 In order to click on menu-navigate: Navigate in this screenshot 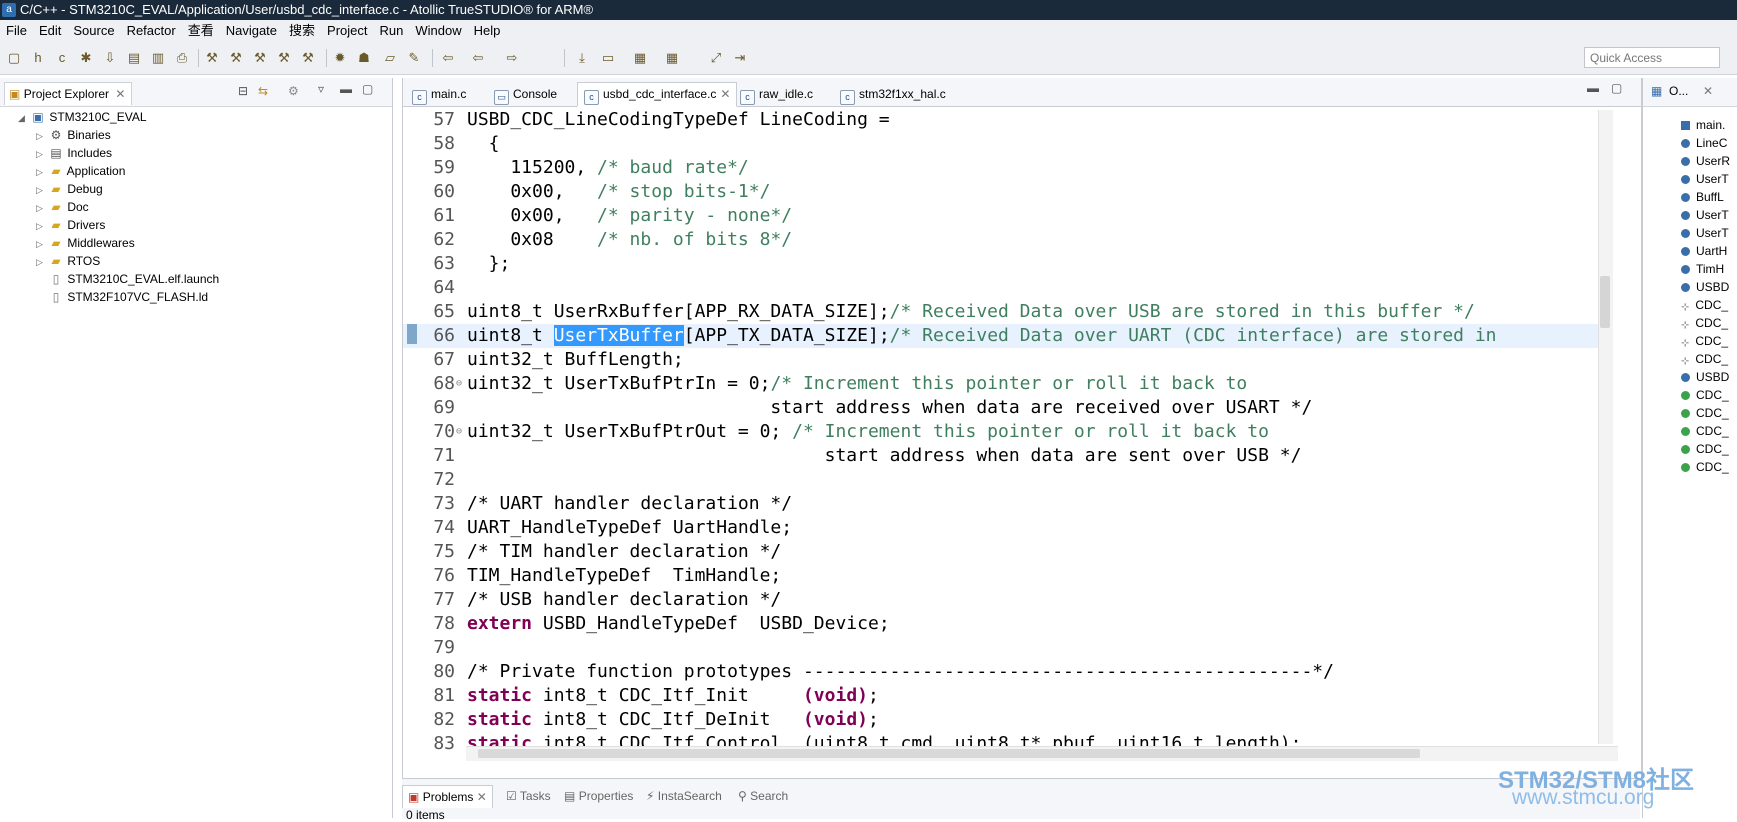, I will do `click(251, 31)`.